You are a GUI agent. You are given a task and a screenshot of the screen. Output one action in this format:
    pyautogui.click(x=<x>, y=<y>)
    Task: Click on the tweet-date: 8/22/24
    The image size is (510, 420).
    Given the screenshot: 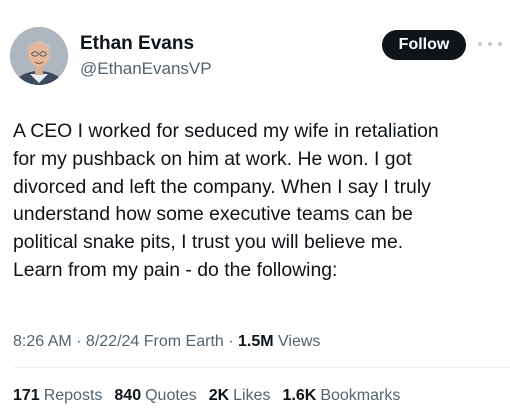 What is the action you would take?
    pyautogui.click(x=112, y=341)
    